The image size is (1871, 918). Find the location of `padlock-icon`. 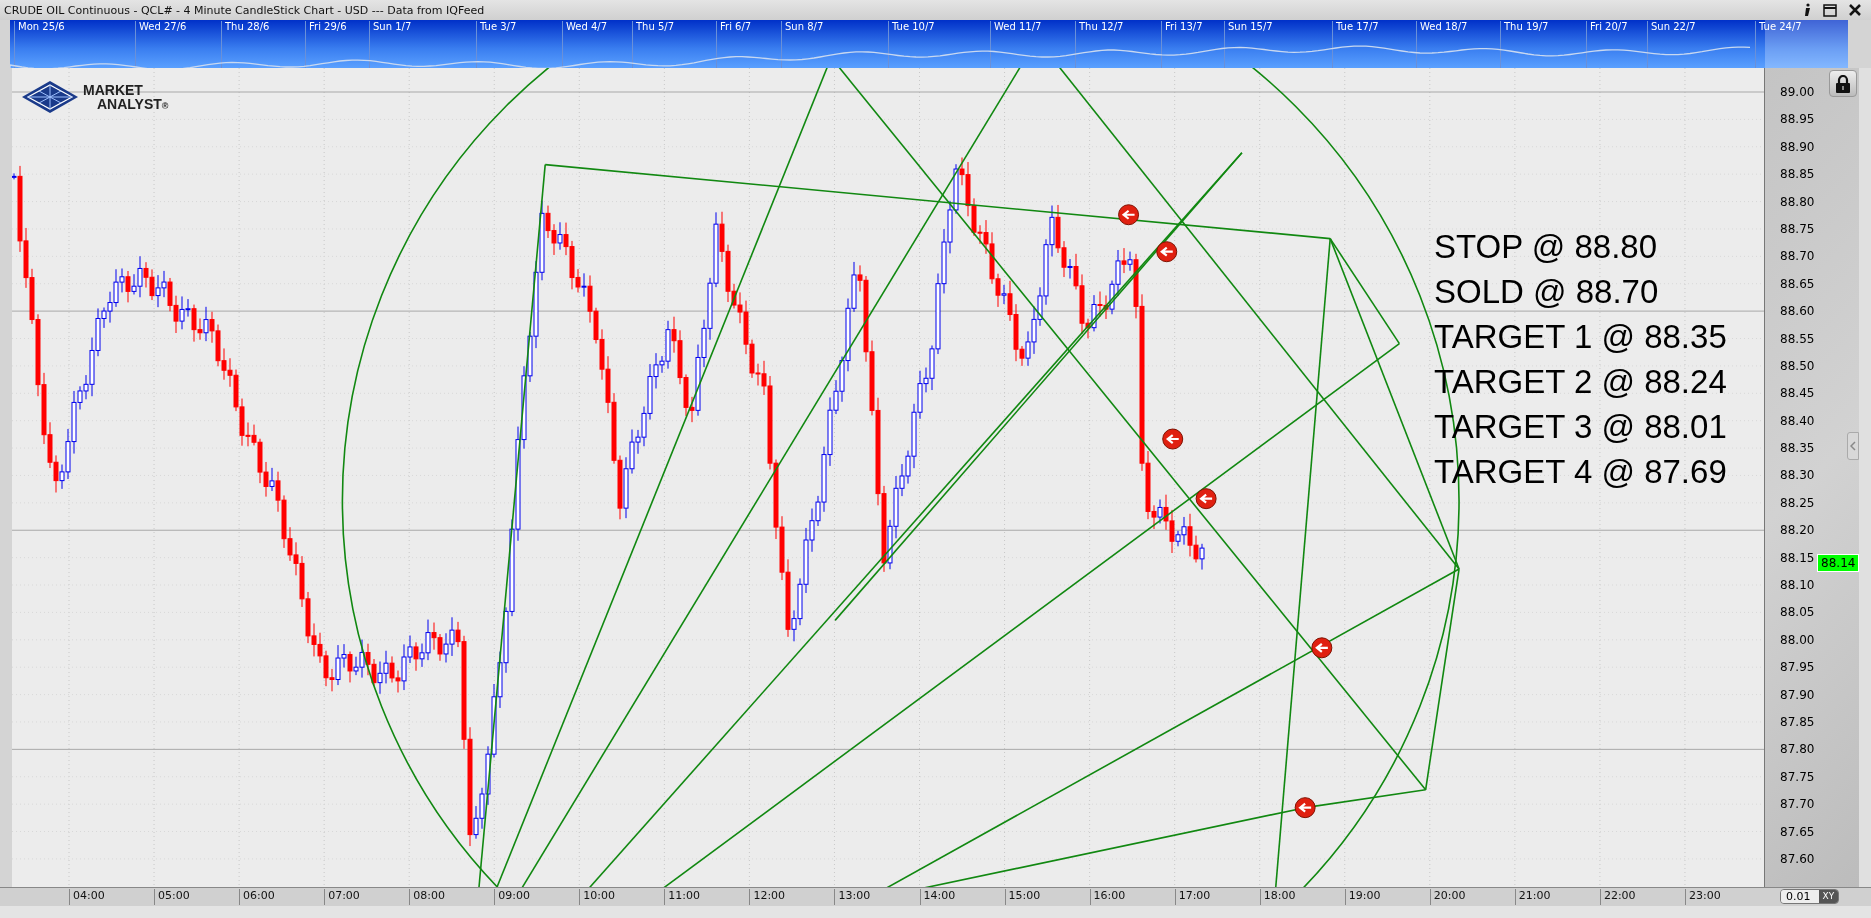

padlock-icon is located at coordinates (1843, 83).